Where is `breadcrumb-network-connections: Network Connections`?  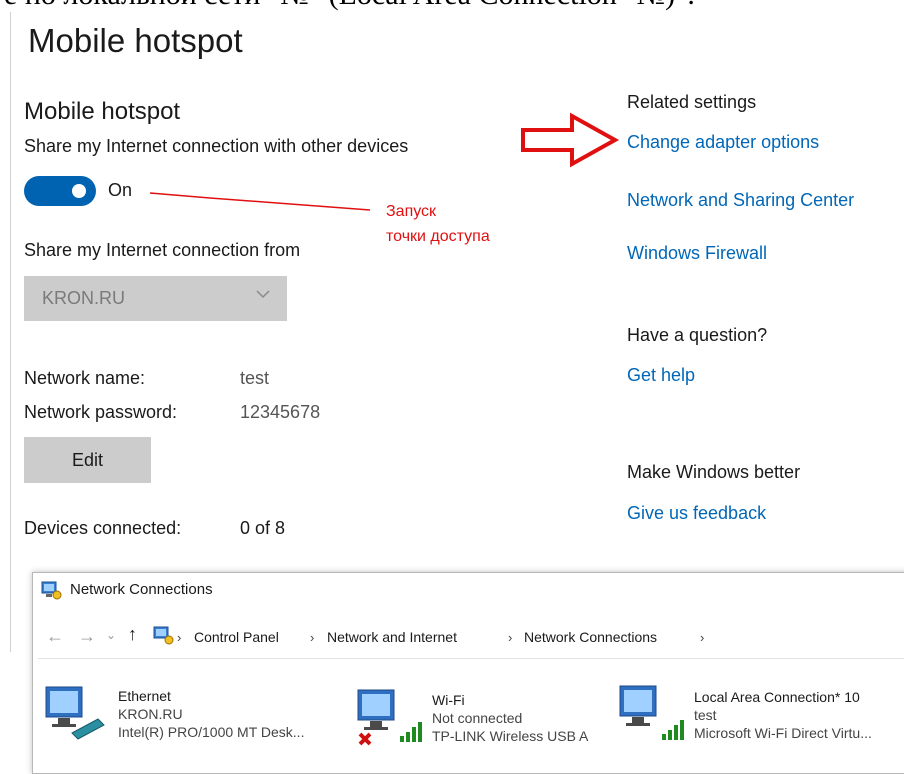 breadcrumb-network-connections: Network Connections is located at coordinates (590, 637).